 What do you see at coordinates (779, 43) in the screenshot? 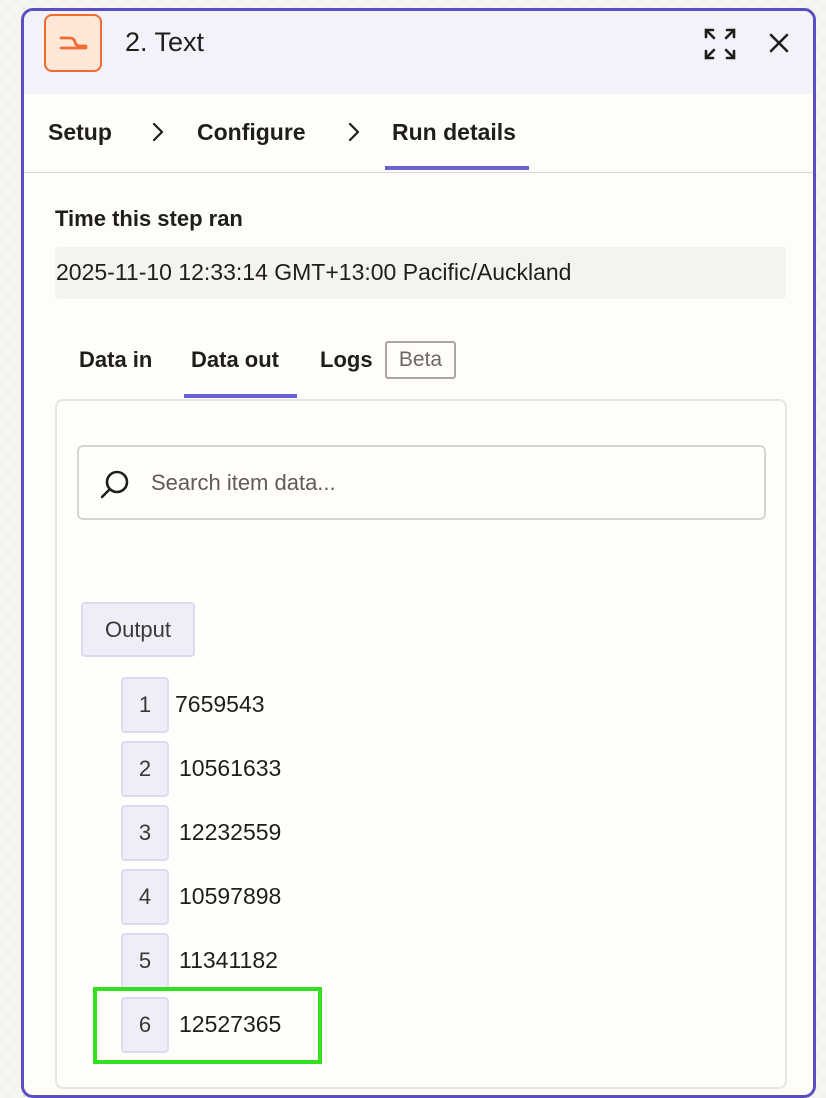
I see `close-icon` at bounding box center [779, 43].